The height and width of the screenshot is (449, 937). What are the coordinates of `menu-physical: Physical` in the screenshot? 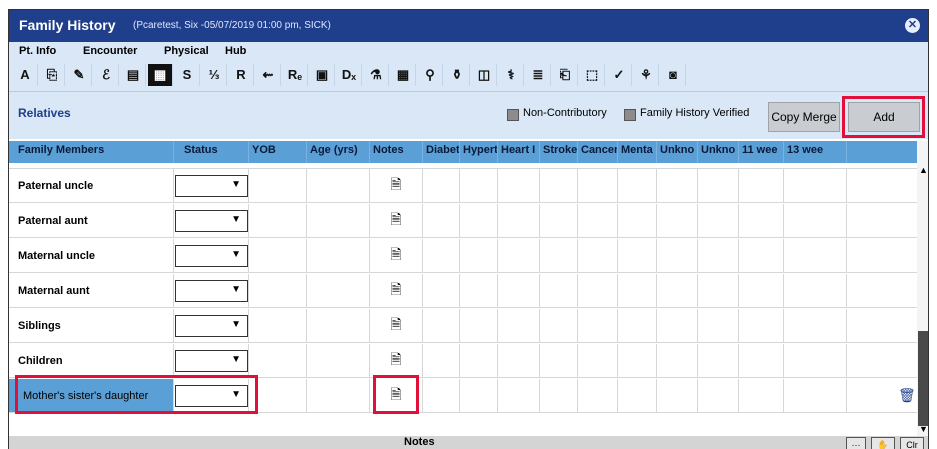 It's located at (186, 51).